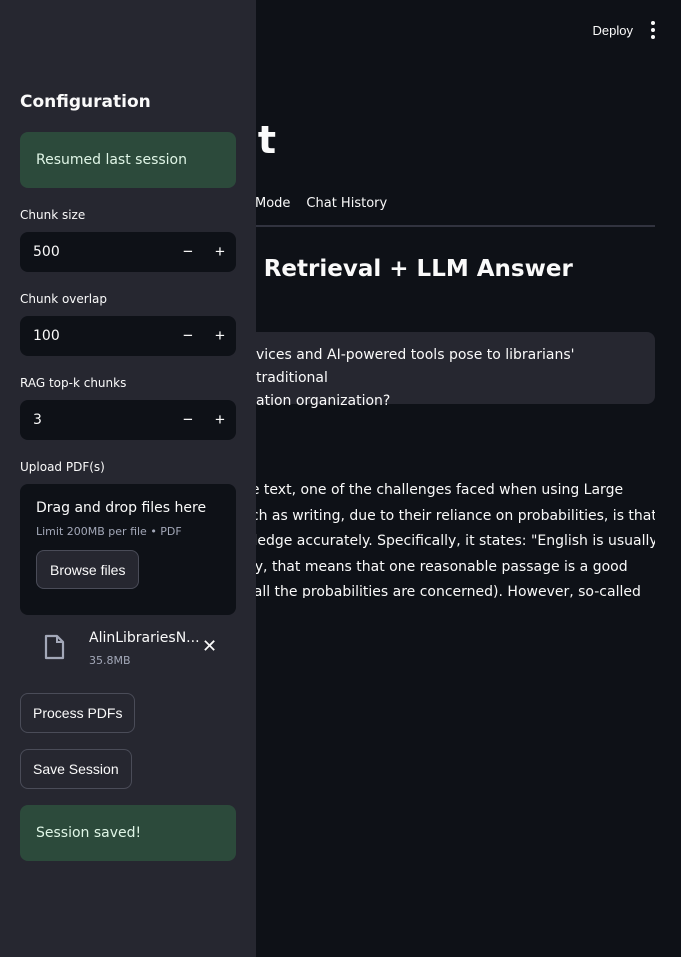 This screenshot has width=681, height=957. What do you see at coordinates (323, 401) in the screenshot?
I see `question-line: ation organization?` at bounding box center [323, 401].